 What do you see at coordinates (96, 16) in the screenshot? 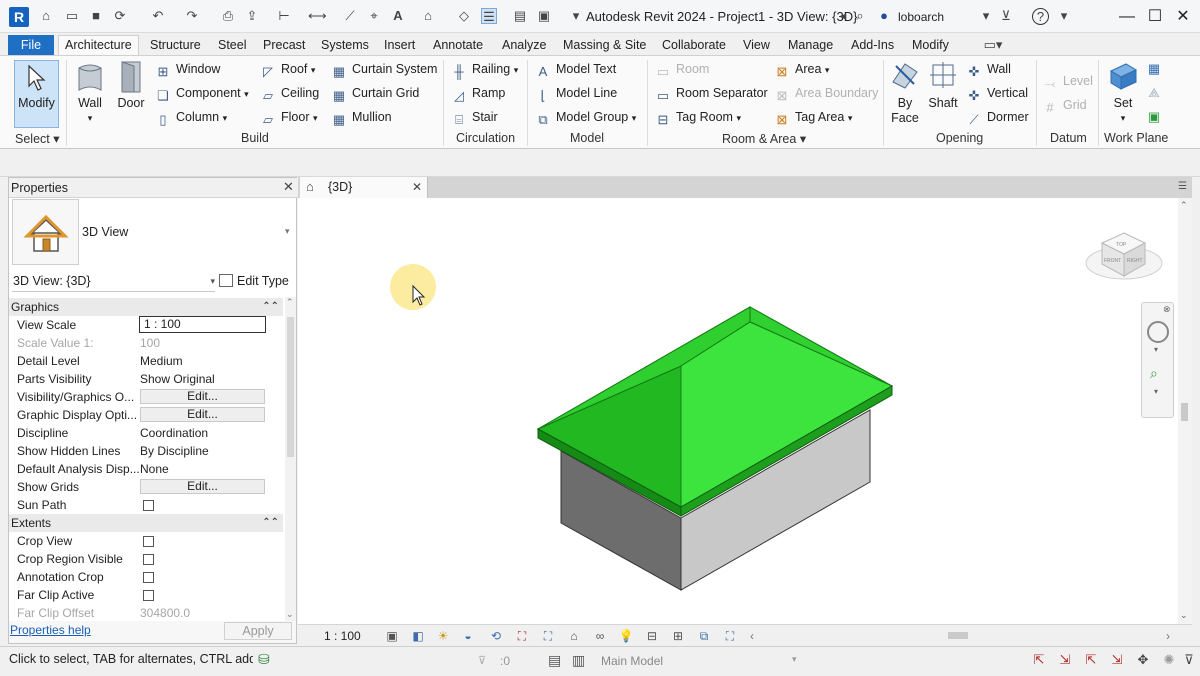
I see `save-icon: ■` at bounding box center [96, 16].